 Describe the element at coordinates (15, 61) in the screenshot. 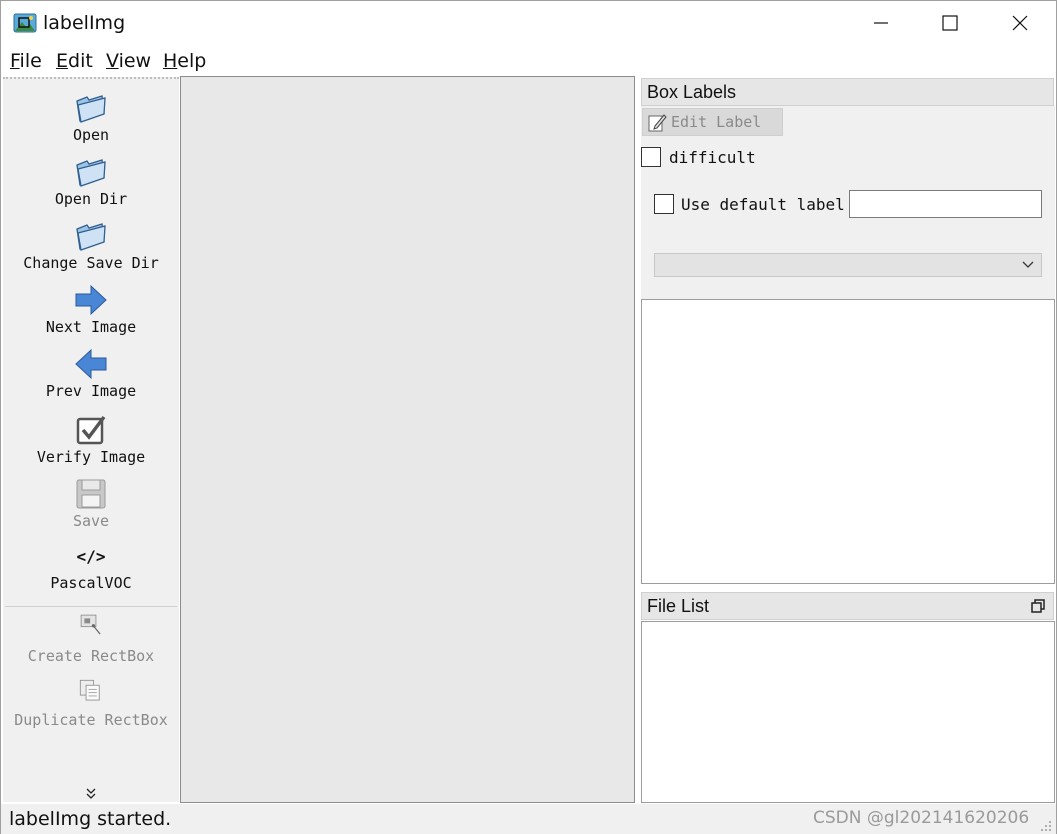

I see `menu-file-key: F` at that location.